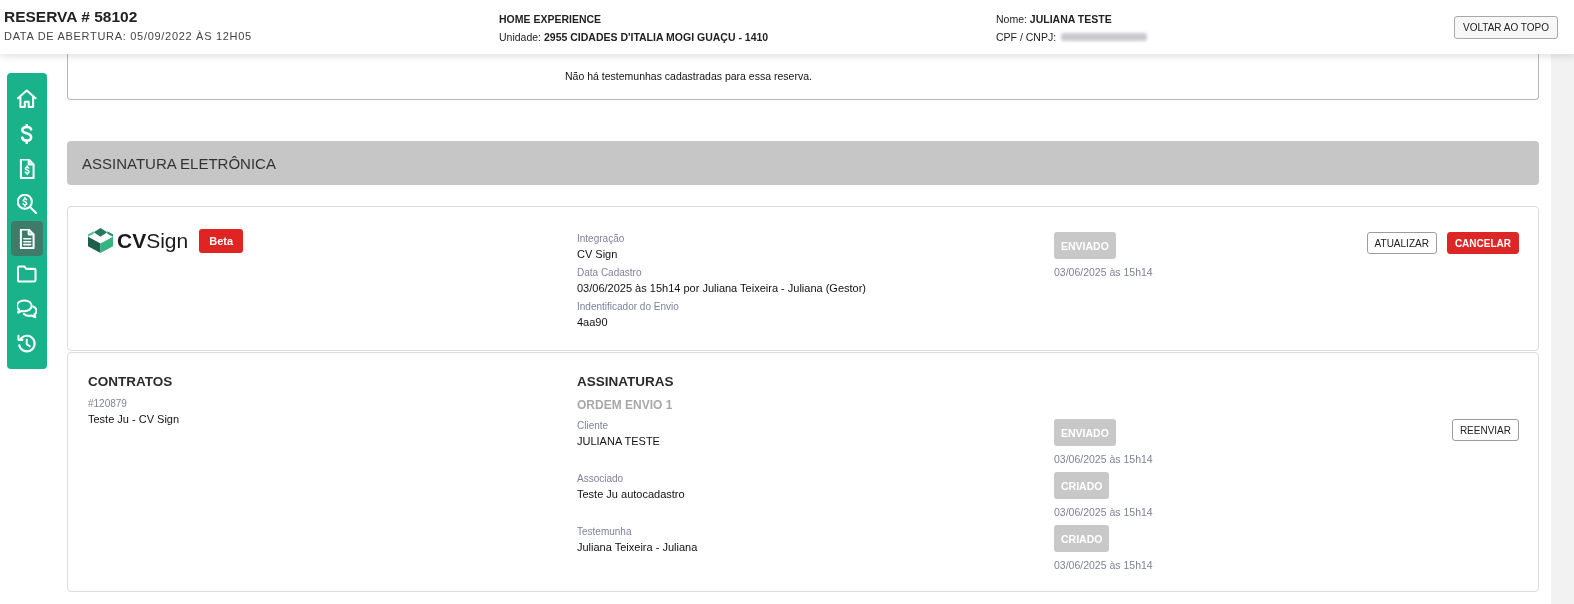  What do you see at coordinates (688, 76) in the screenshot?
I see `empty-message: Não há testemunhas cadastradas para essa reserva.` at bounding box center [688, 76].